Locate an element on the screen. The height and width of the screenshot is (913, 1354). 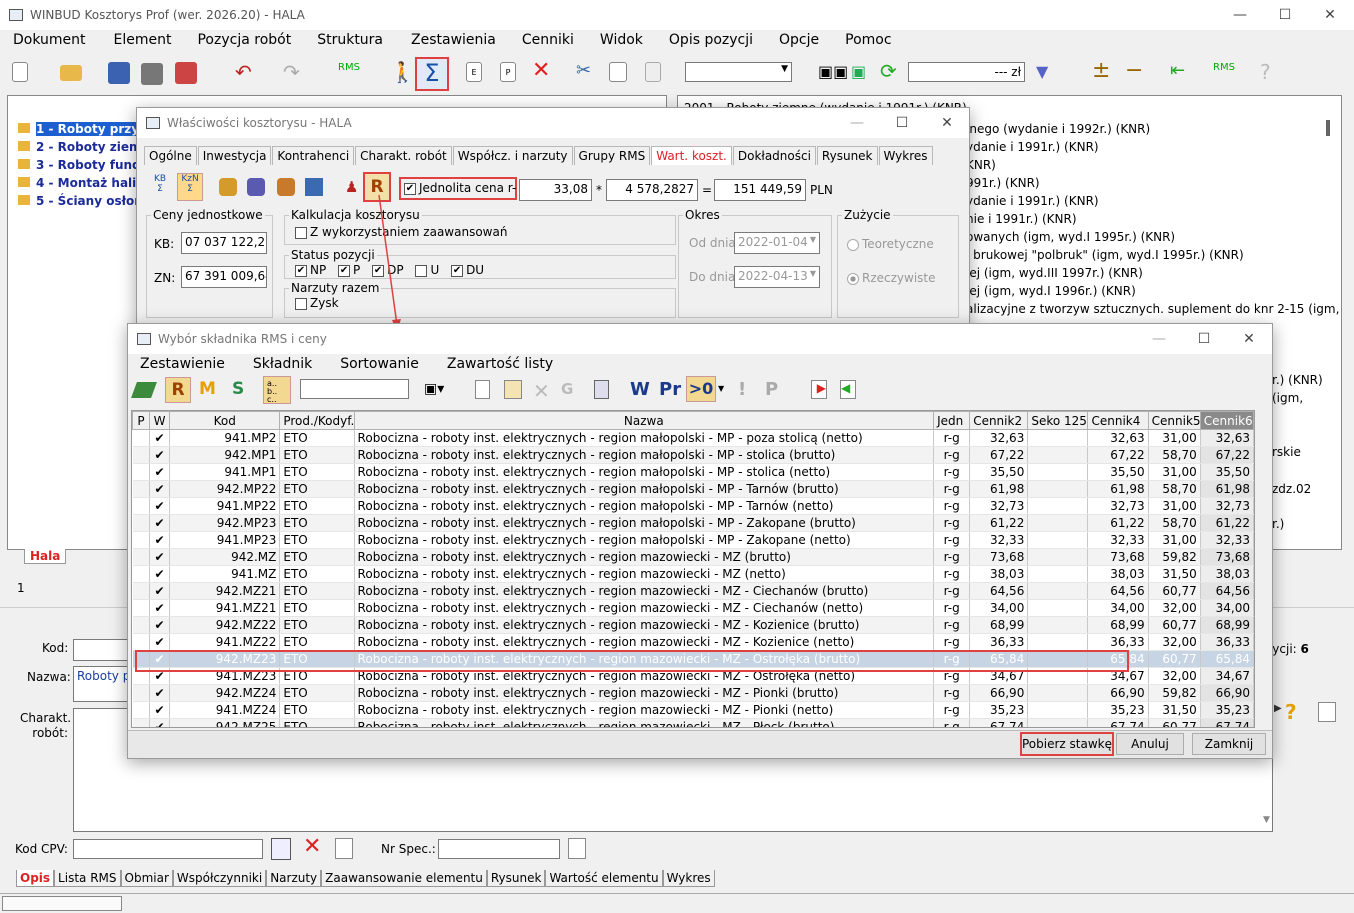
scroll-down-icon: ▼ is located at coordinates (1266, 820).